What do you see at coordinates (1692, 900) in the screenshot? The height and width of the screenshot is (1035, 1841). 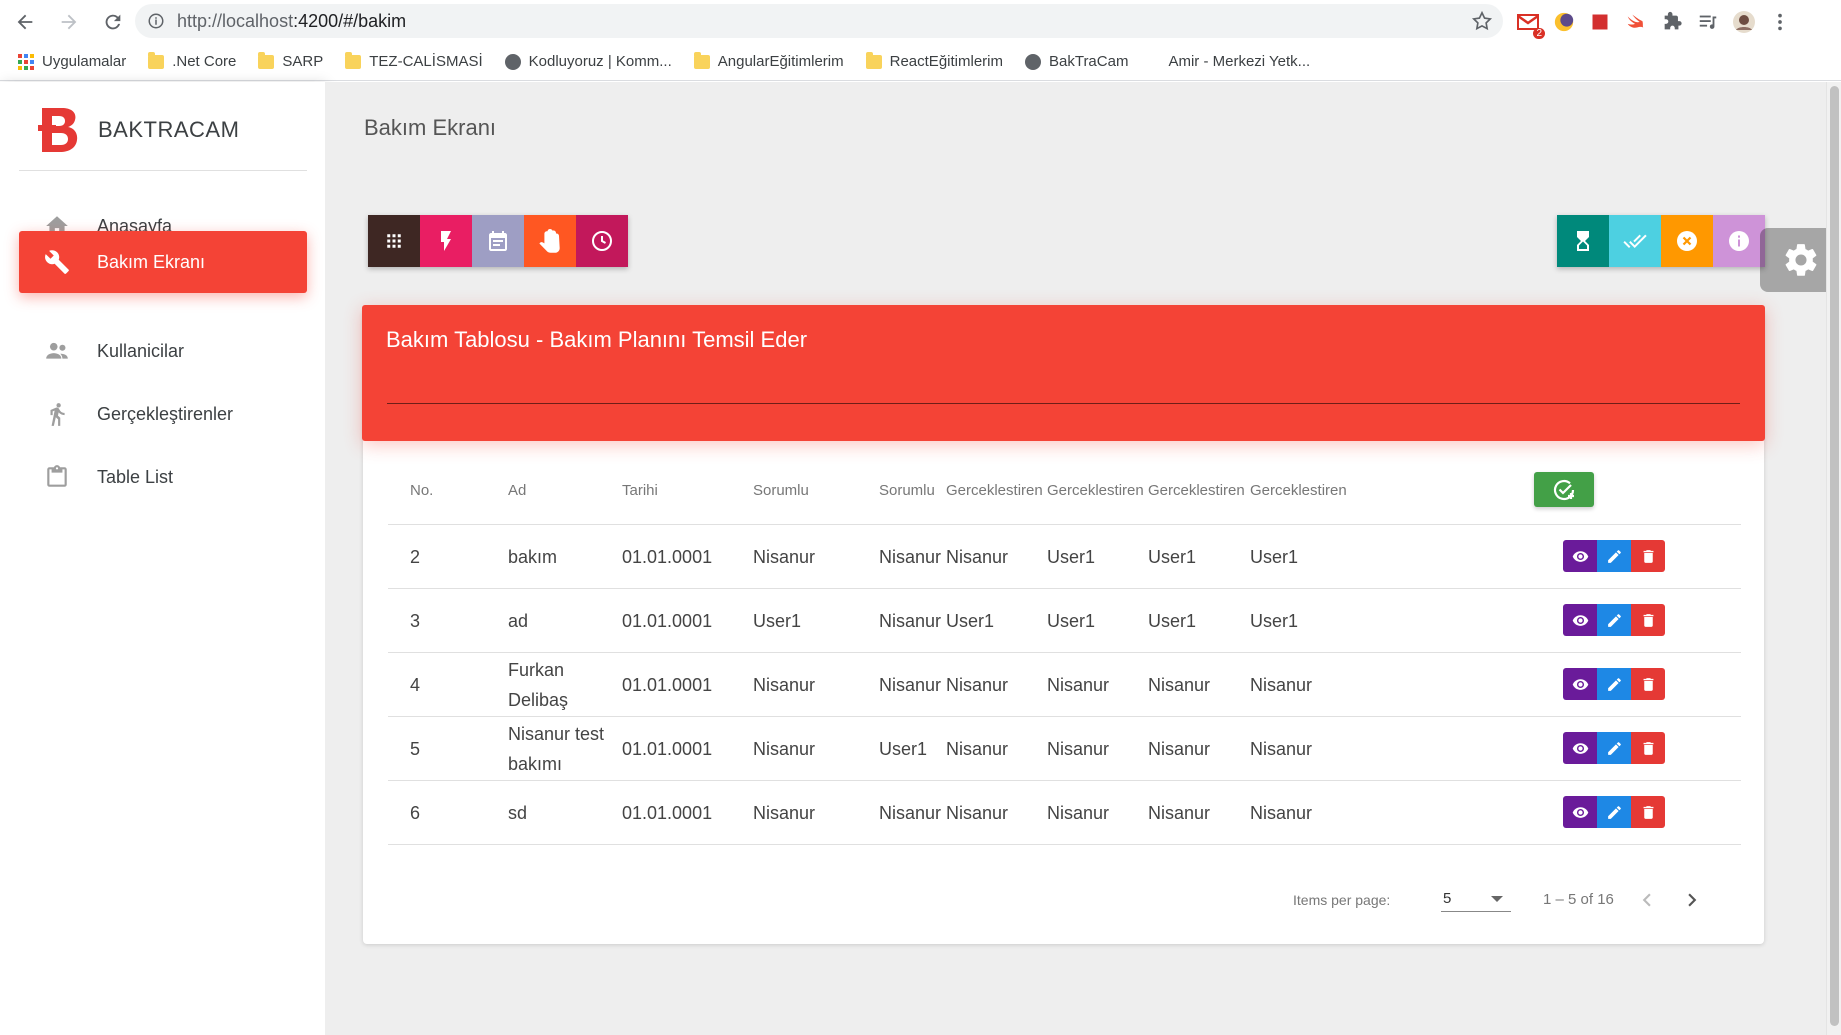 I see `next-page-button` at bounding box center [1692, 900].